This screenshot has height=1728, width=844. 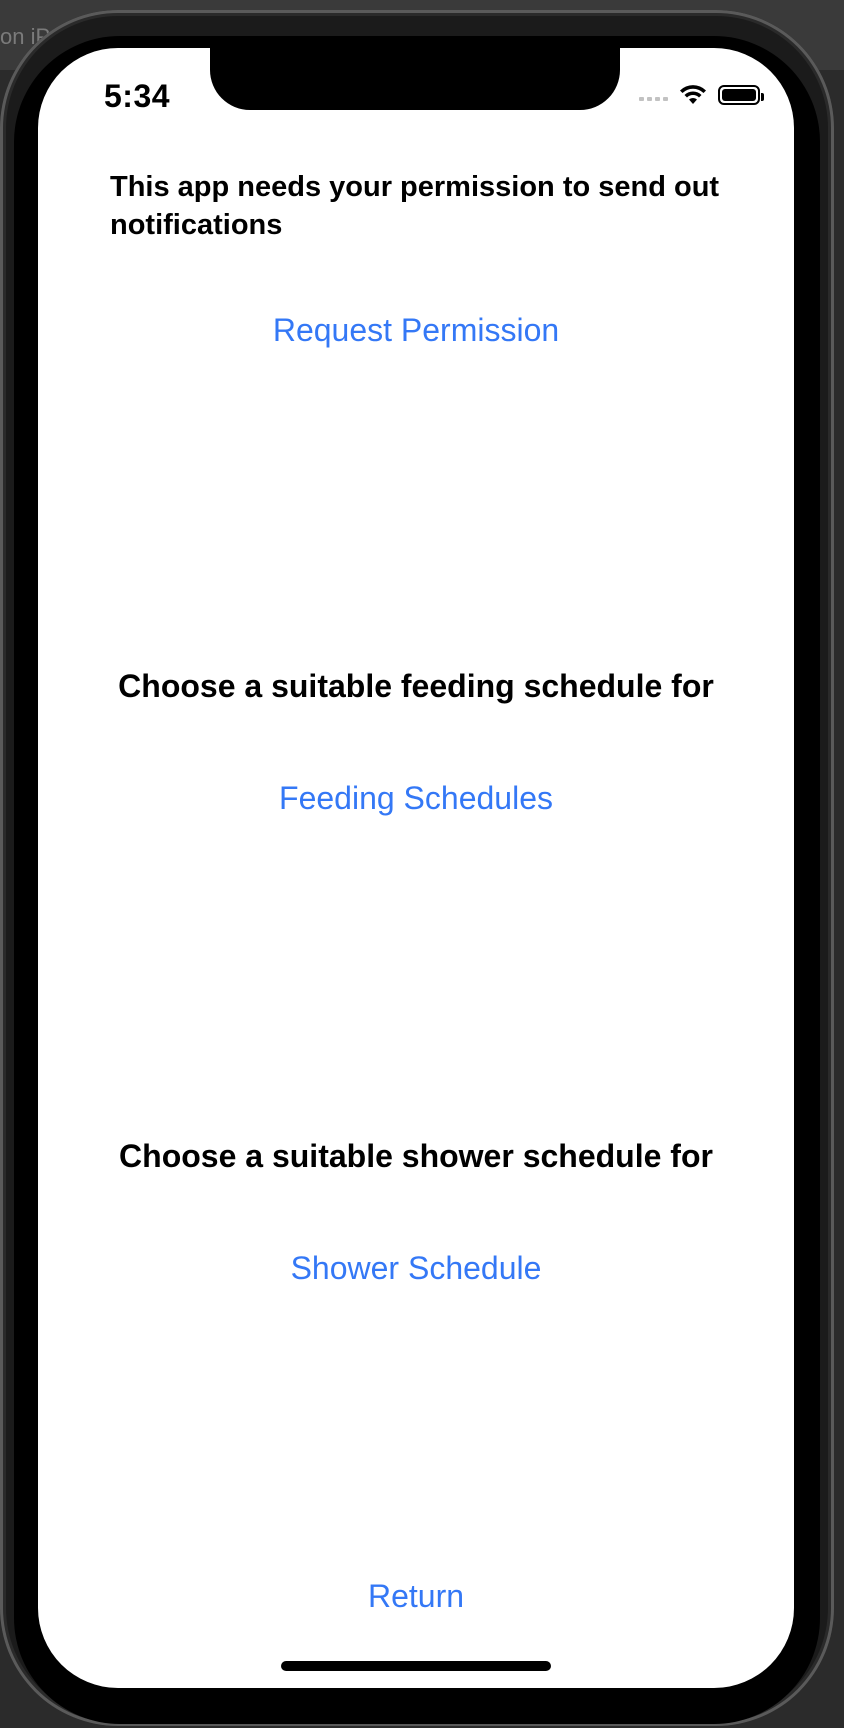 What do you see at coordinates (741, 95) in the screenshot?
I see `battery-icon` at bounding box center [741, 95].